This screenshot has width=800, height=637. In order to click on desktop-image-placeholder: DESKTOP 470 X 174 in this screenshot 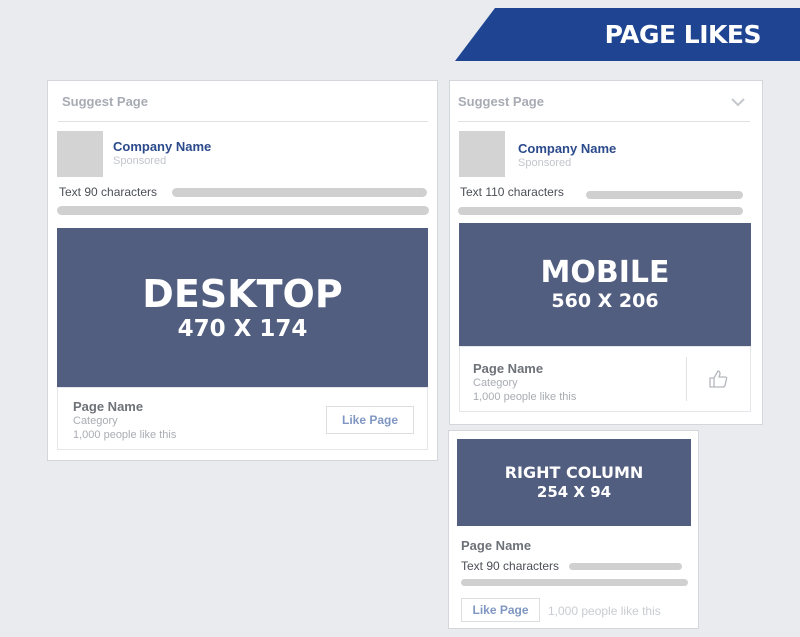, I will do `click(242, 307)`.